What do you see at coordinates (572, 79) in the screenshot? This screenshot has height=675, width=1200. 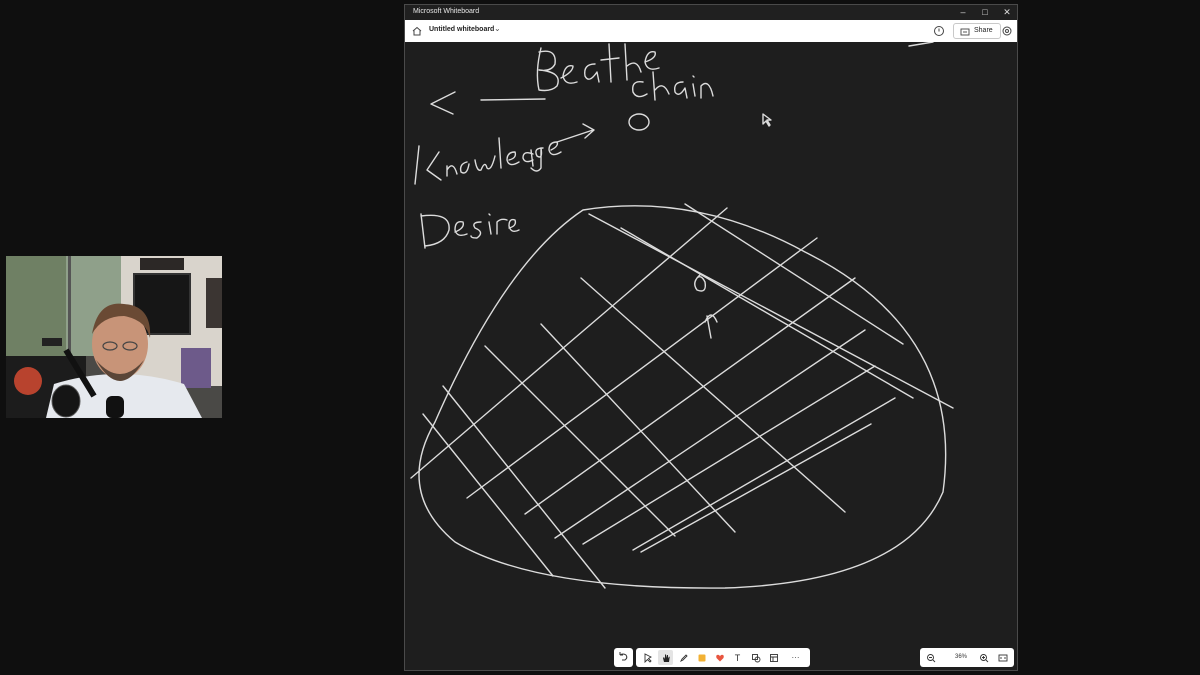 I see `ink-beat-the-chain` at bounding box center [572, 79].